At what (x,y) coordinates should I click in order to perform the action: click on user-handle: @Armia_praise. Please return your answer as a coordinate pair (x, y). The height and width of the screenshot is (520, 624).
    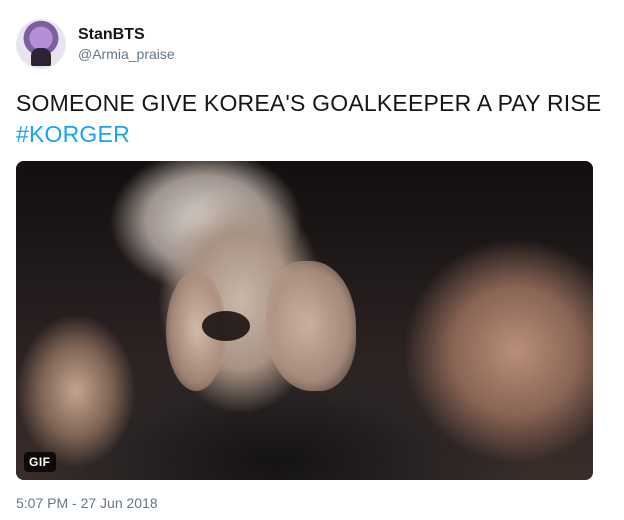
    Looking at the image, I should click on (126, 54).